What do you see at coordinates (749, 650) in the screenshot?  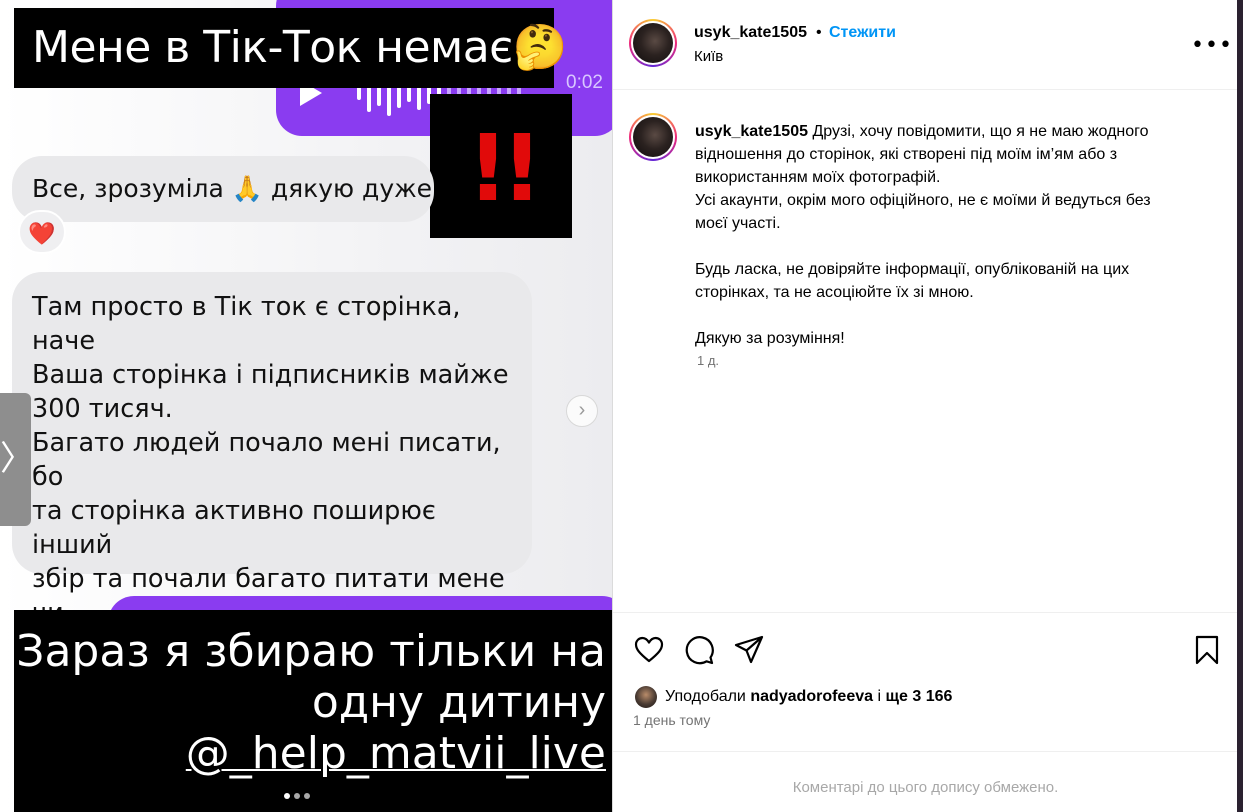 I see `share-icon` at bounding box center [749, 650].